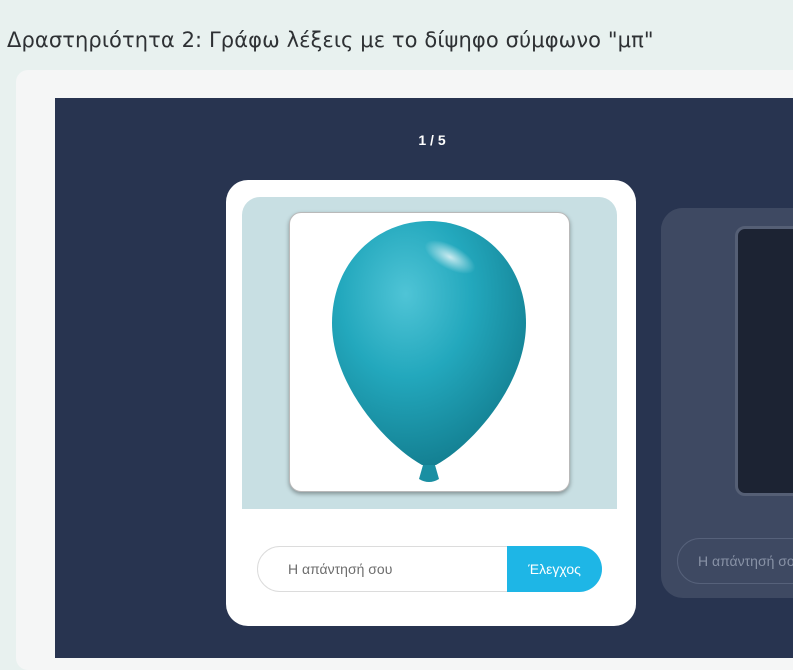 The height and width of the screenshot is (670, 793). What do you see at coordinates (429, 570) in the screenshot?
I see `answer-row: Έλεγχος` at bounding box center [429, 570].